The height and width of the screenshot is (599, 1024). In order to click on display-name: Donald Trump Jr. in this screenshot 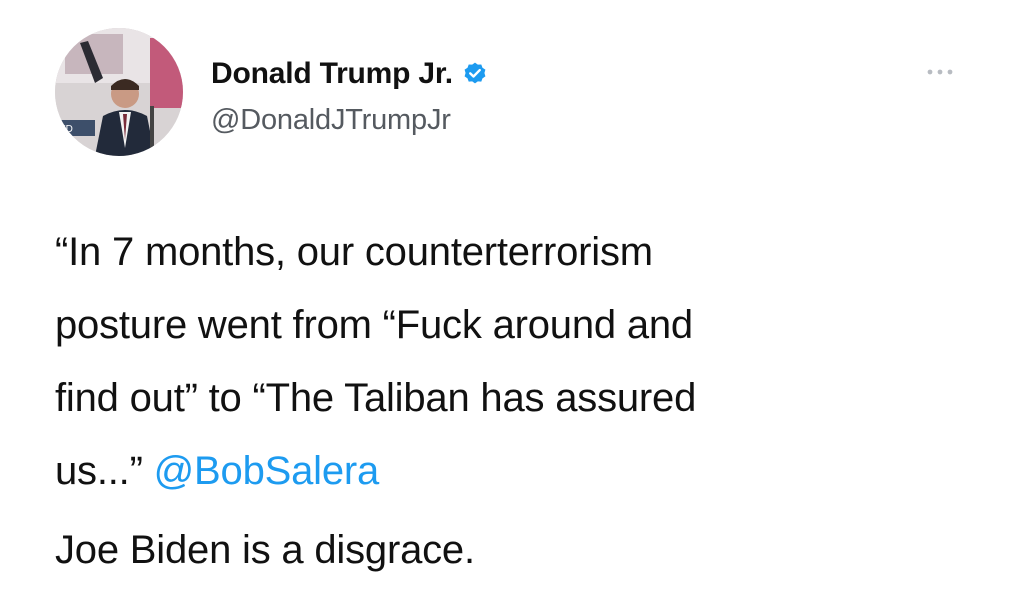, I will do `click(332, 74)`.